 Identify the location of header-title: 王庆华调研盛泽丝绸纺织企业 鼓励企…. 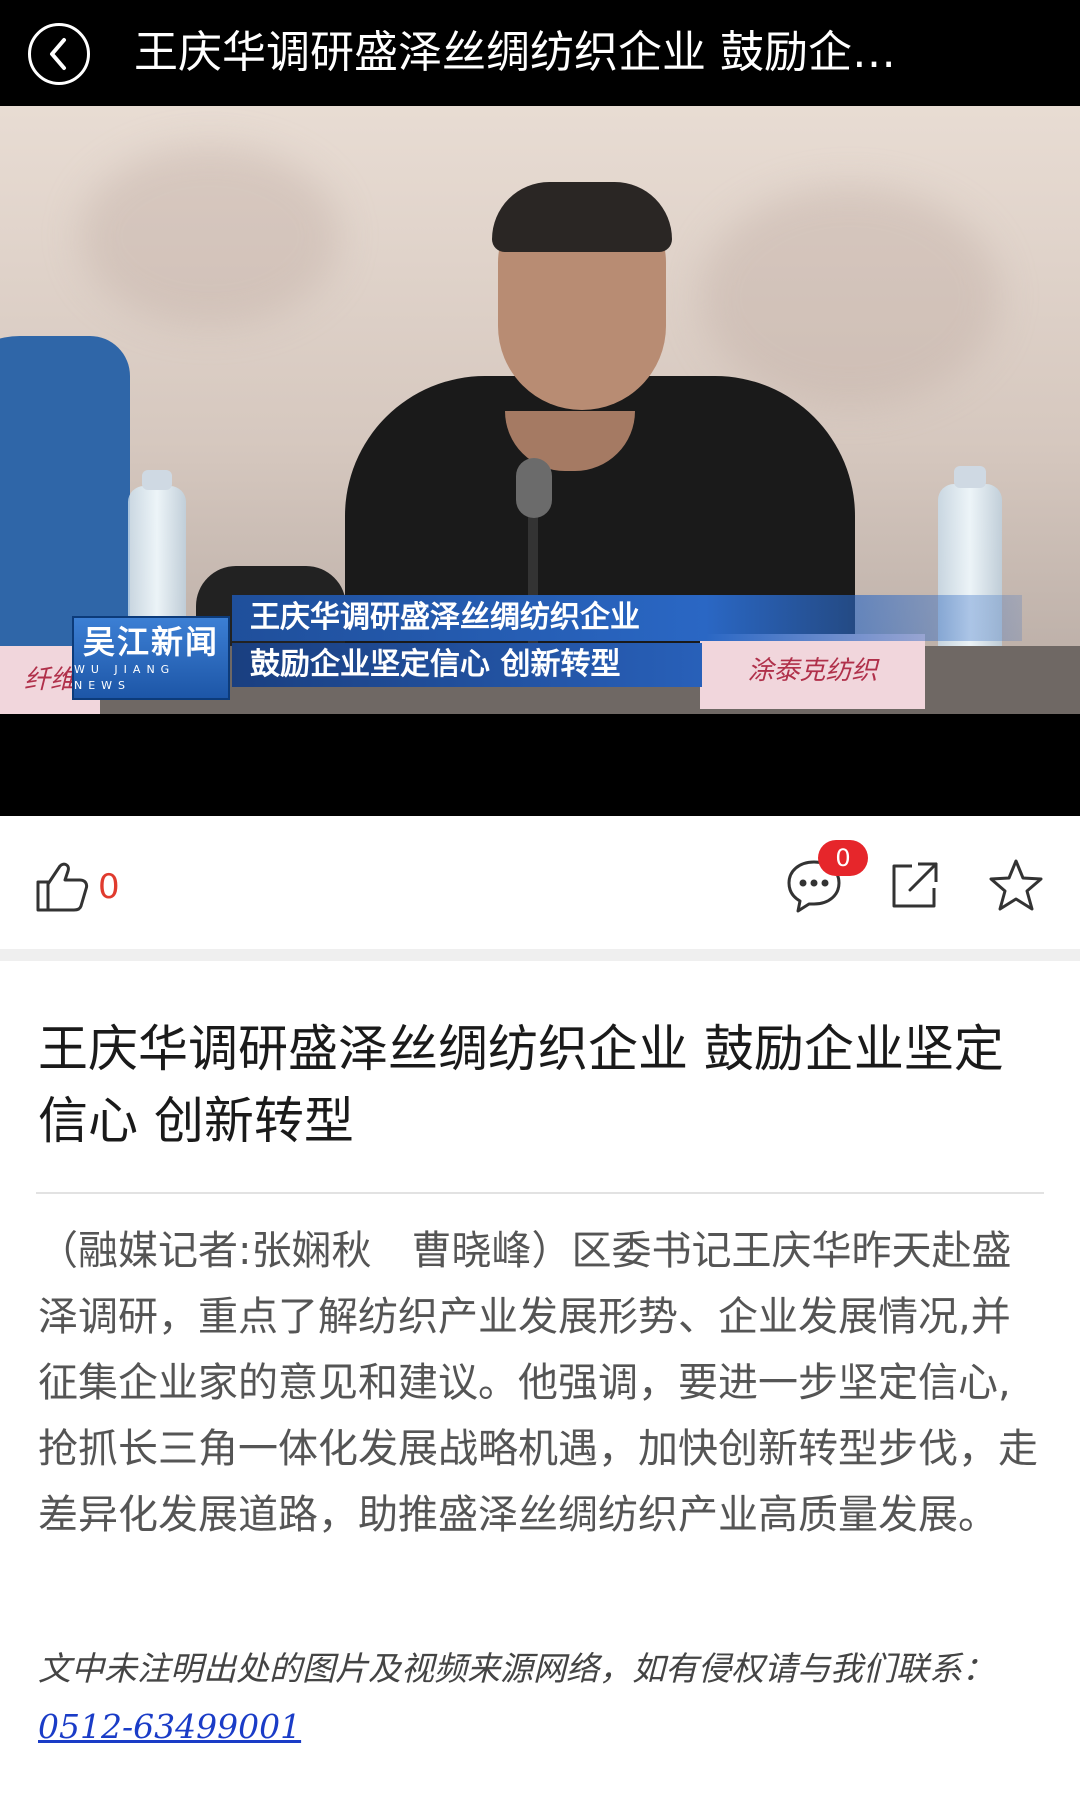
(515, 52).